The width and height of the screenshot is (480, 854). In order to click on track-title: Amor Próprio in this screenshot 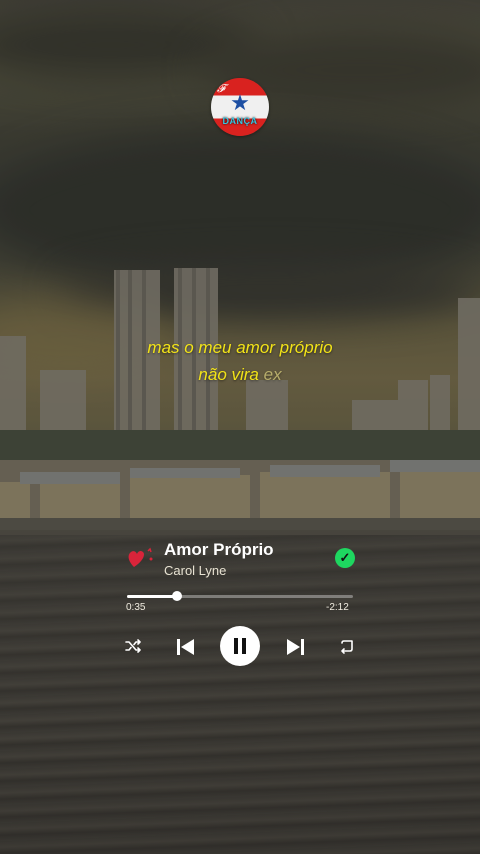, I will do `click(219, 550)`.